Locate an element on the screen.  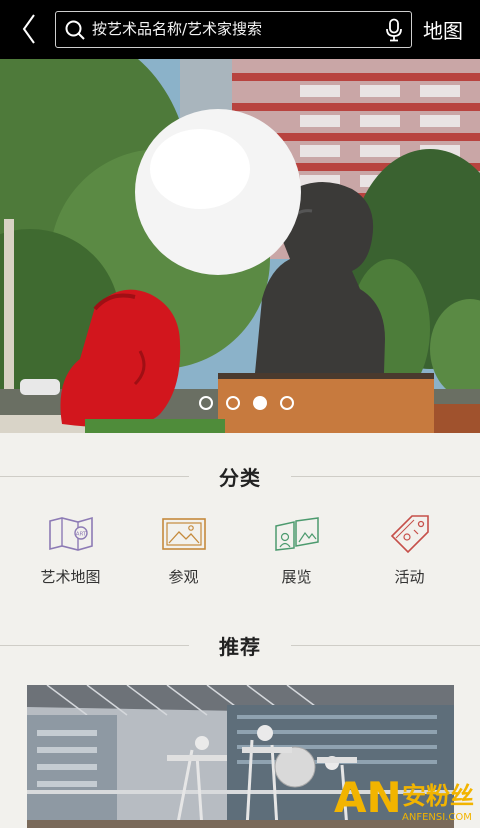
picture-frame-icon is located at coordinates (184, 534).